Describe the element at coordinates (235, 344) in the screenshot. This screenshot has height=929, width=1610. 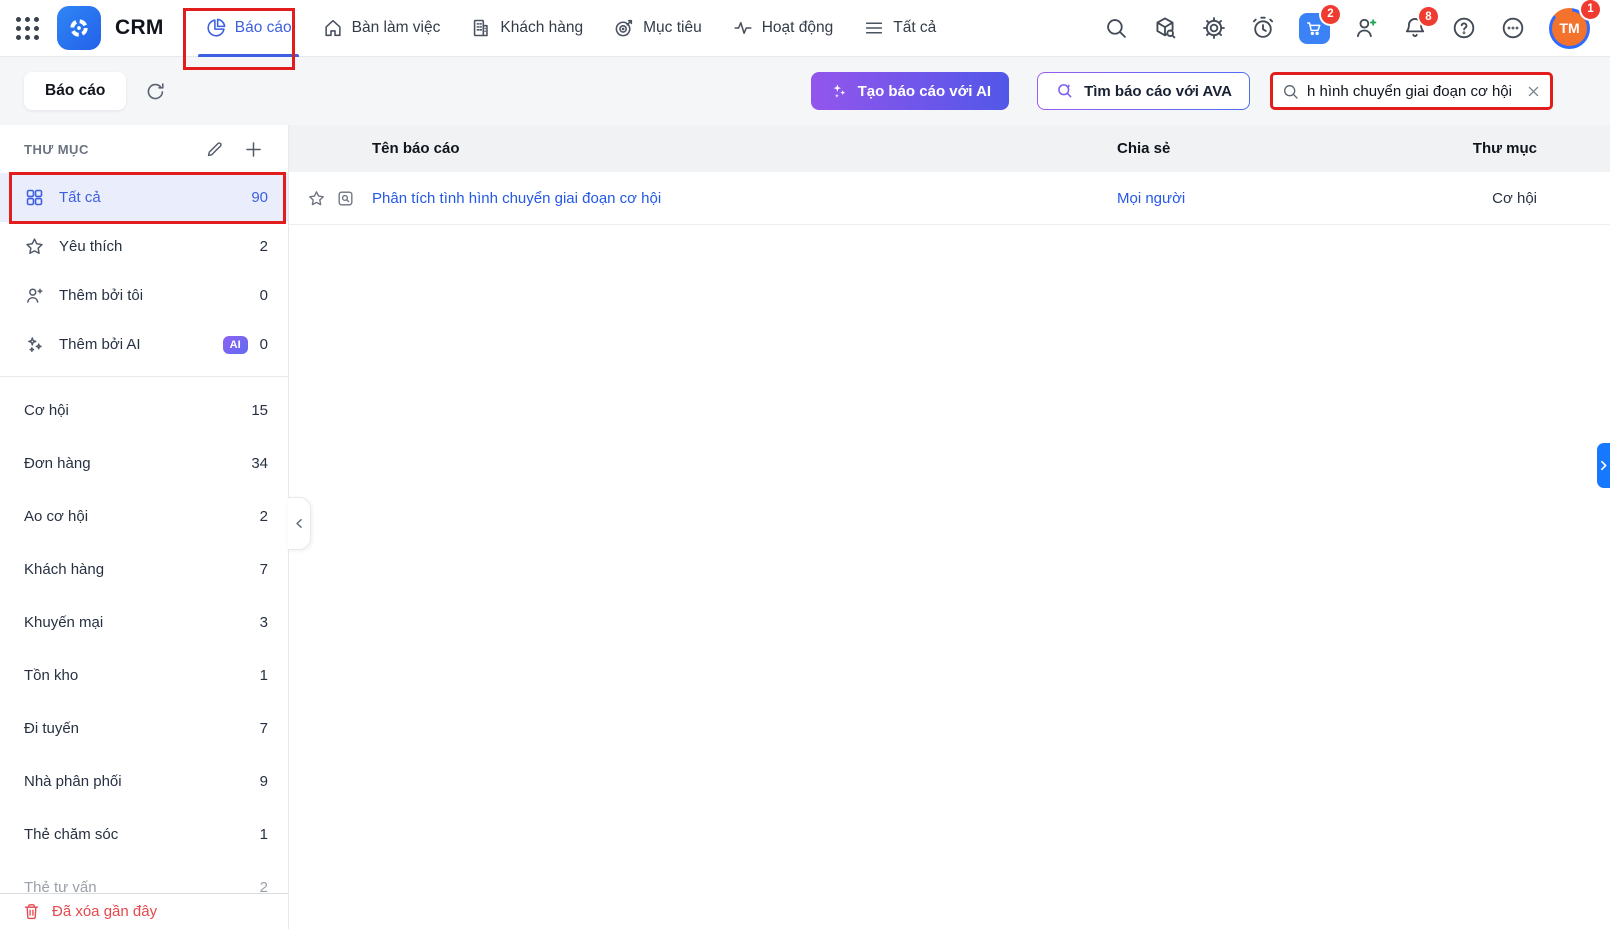
I see `ai-badge: AI` at that location.